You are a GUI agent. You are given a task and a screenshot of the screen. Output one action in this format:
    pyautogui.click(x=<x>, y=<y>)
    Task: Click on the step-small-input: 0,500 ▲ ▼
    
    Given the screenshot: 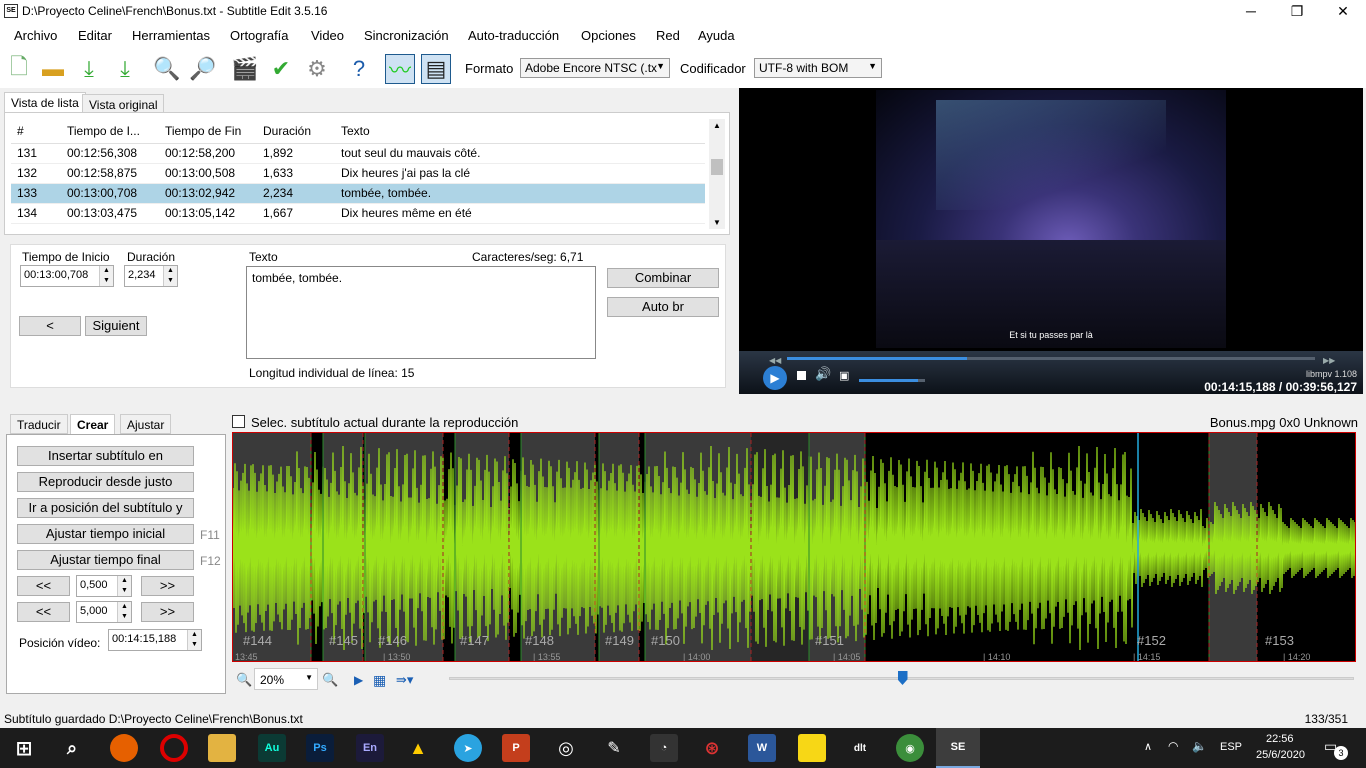 What is the action you would take?
    pyautogui.click(x=104, y=586)
    